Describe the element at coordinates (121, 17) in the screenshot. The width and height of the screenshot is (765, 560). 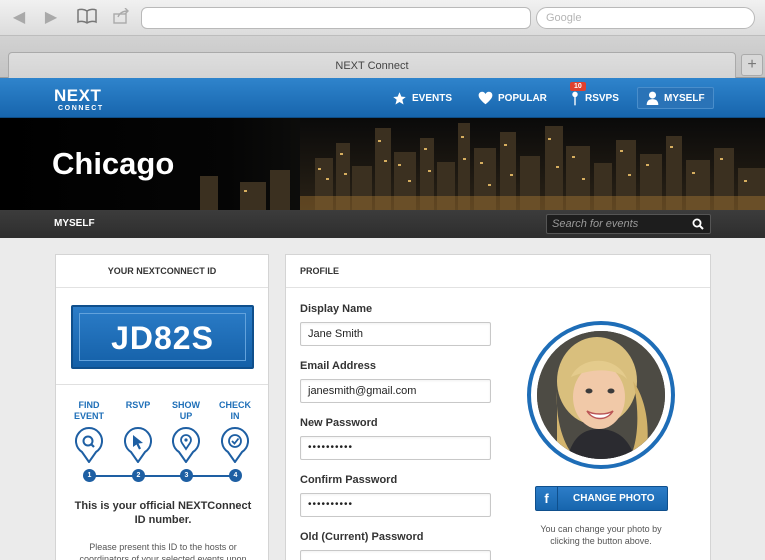
I see `share-icon` at that location.